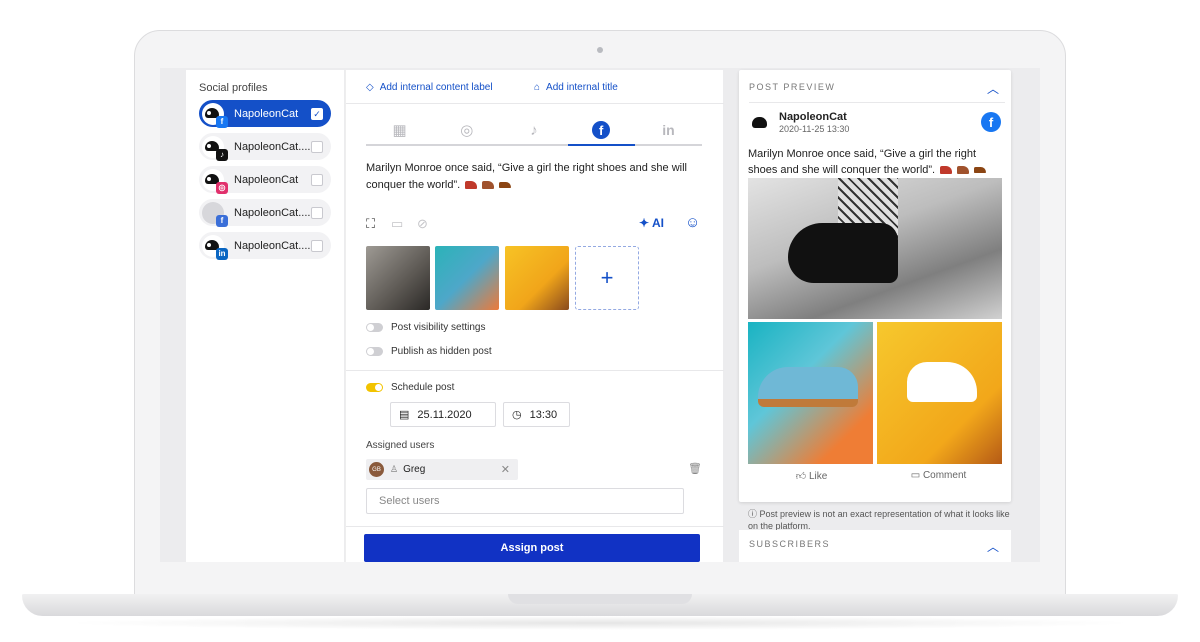 The width and height of the screenshot is (1200, 642). I want to click on preview-image-main, so click(875, 248).